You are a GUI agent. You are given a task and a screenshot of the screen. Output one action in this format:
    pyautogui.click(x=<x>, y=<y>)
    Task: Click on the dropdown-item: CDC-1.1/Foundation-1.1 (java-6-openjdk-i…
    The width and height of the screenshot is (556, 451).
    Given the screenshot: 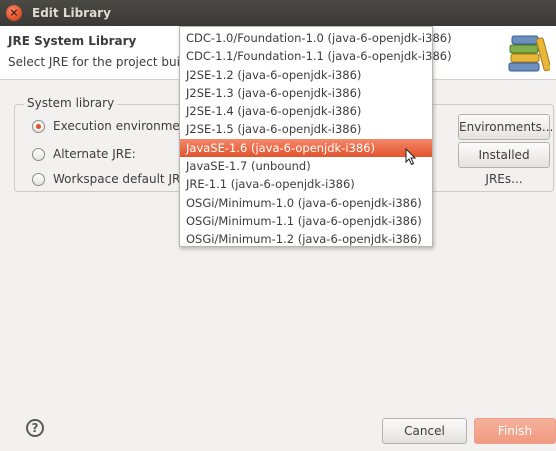 What is the action you would take?
    pyautogui.click(x=316, y=56)
    